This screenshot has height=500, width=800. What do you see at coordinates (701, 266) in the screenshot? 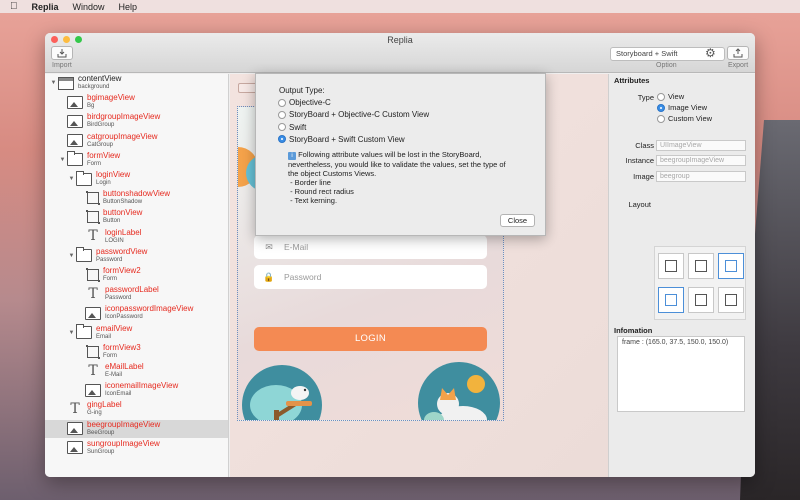
I see `layout-fixed-right` at bounding box center [701, 266].